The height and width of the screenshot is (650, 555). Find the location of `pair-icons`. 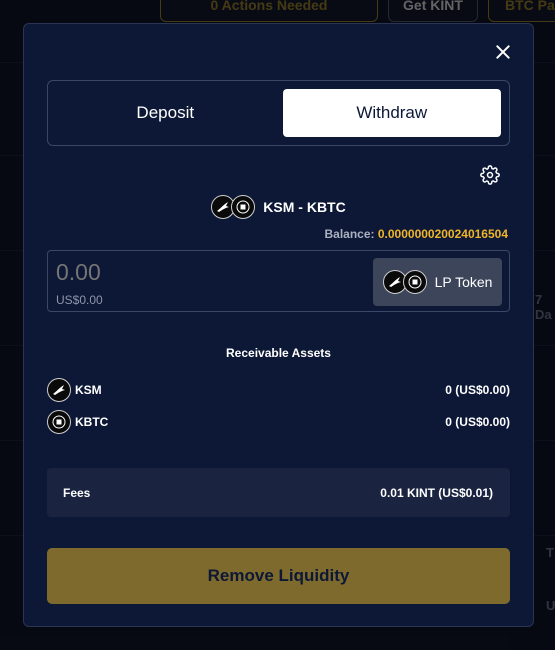

pair-icons is located at coordinates (233, 207).